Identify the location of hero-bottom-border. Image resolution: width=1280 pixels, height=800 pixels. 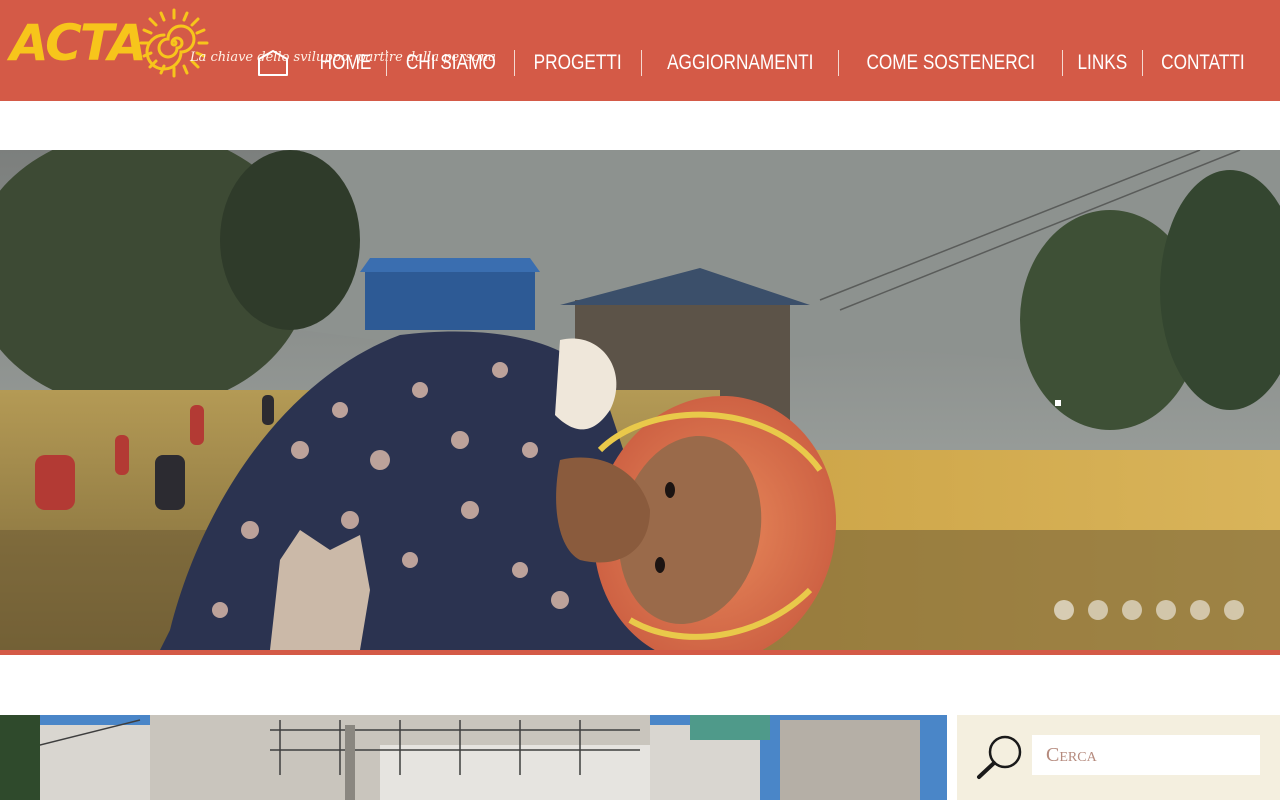
(640, 652).